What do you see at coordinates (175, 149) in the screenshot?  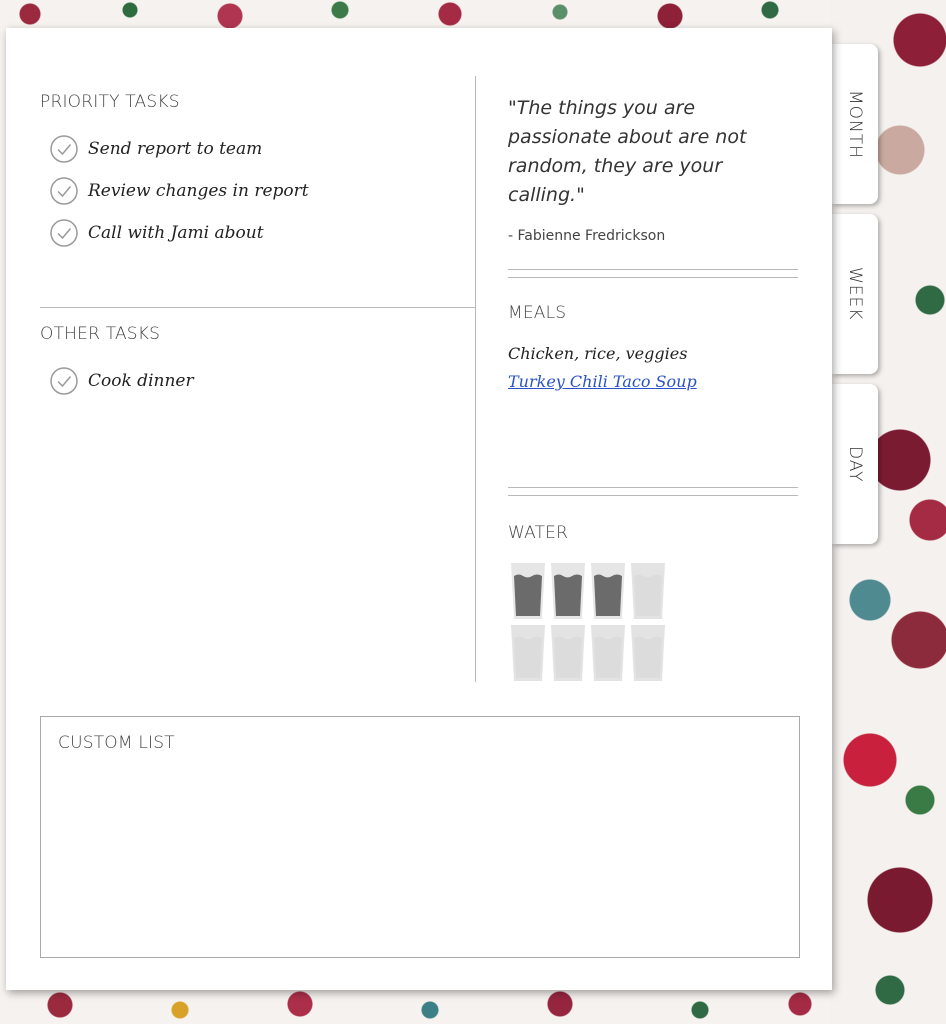 I see `task-text: Send report to team` at bounding box center [175, 149].